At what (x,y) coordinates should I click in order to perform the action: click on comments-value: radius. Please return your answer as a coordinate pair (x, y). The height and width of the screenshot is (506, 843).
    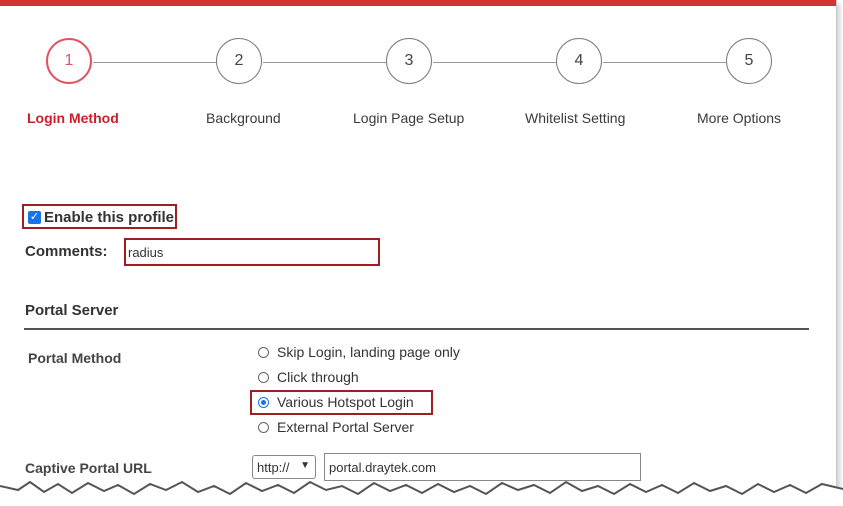
    Looking at the image, I should click on (146, 252).